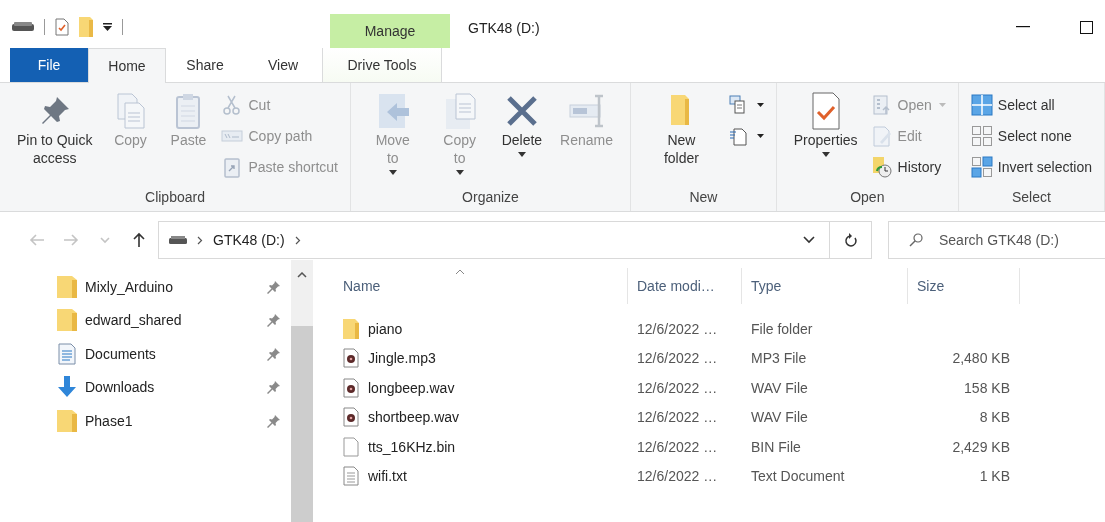 Image resolution: width=1105 pixels, height=522 pixels. What do you see at coordinates (362, 286) in the screenshot?
I see `column-header: Name` at bounding box center [362, 286].